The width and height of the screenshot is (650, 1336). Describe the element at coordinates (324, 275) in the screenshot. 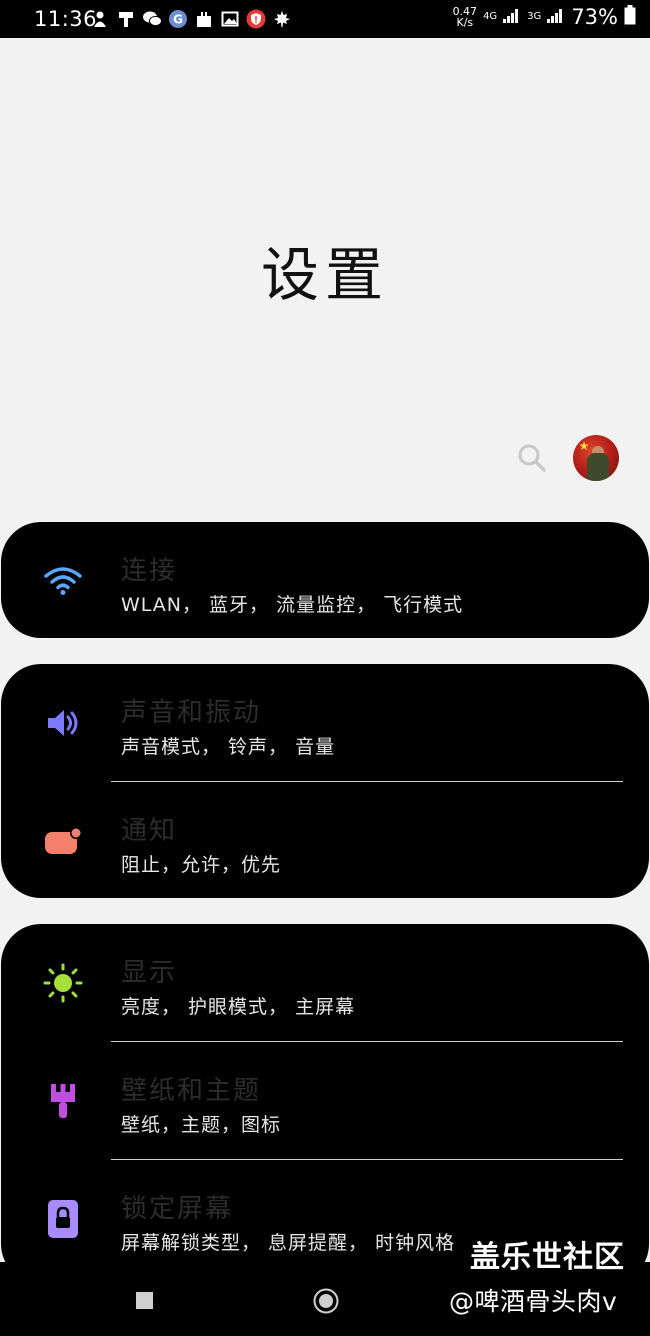

I see `page-title: 设置` at that location.